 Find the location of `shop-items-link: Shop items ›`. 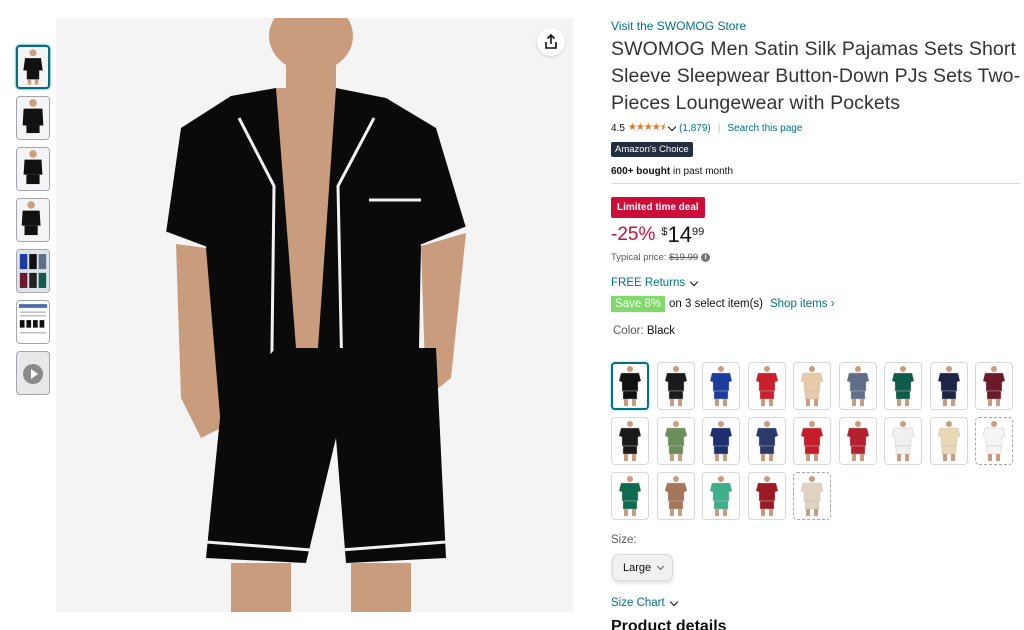

shop-items-link: Shop items › is located at coordinates (802, 304).